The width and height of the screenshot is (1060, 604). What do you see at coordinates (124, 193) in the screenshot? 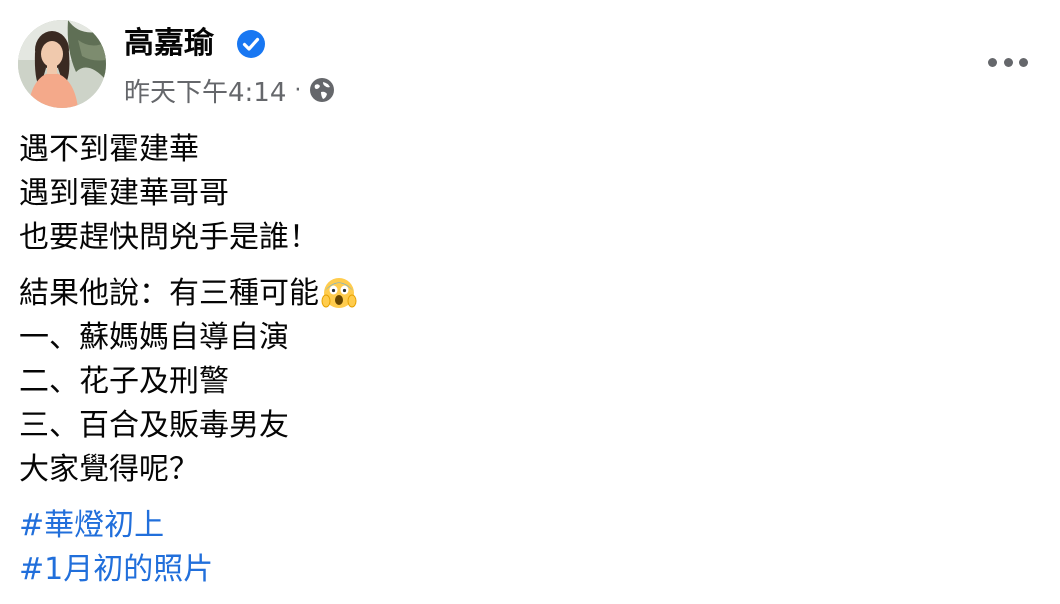
I see `post-text-line: 遇到霍建華哥哥` at bounding box center [124, 193].